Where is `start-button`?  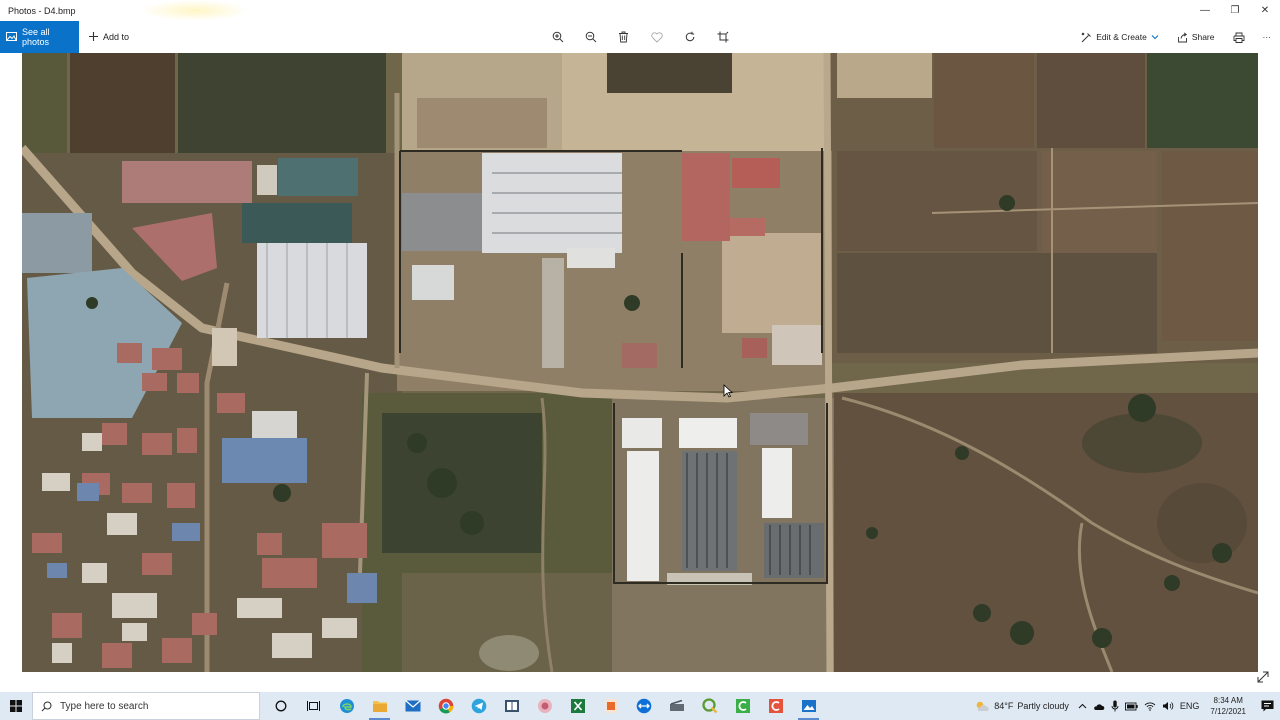 start-button is located at coordinates (16, 706).